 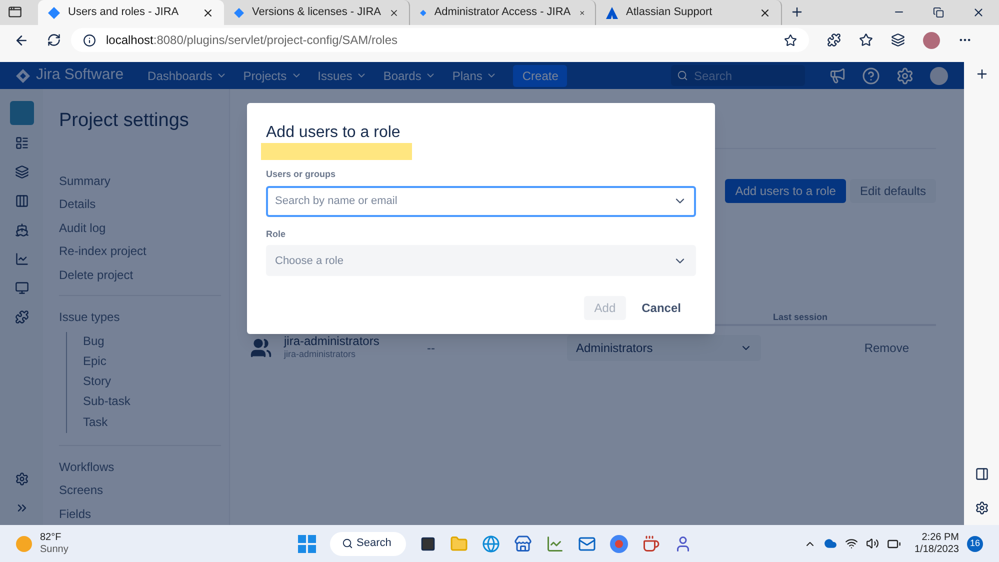 What do you see at coordinates (428, 544) in the screenshot?
I see `task-view-icon` at bounding box center [428, 544].